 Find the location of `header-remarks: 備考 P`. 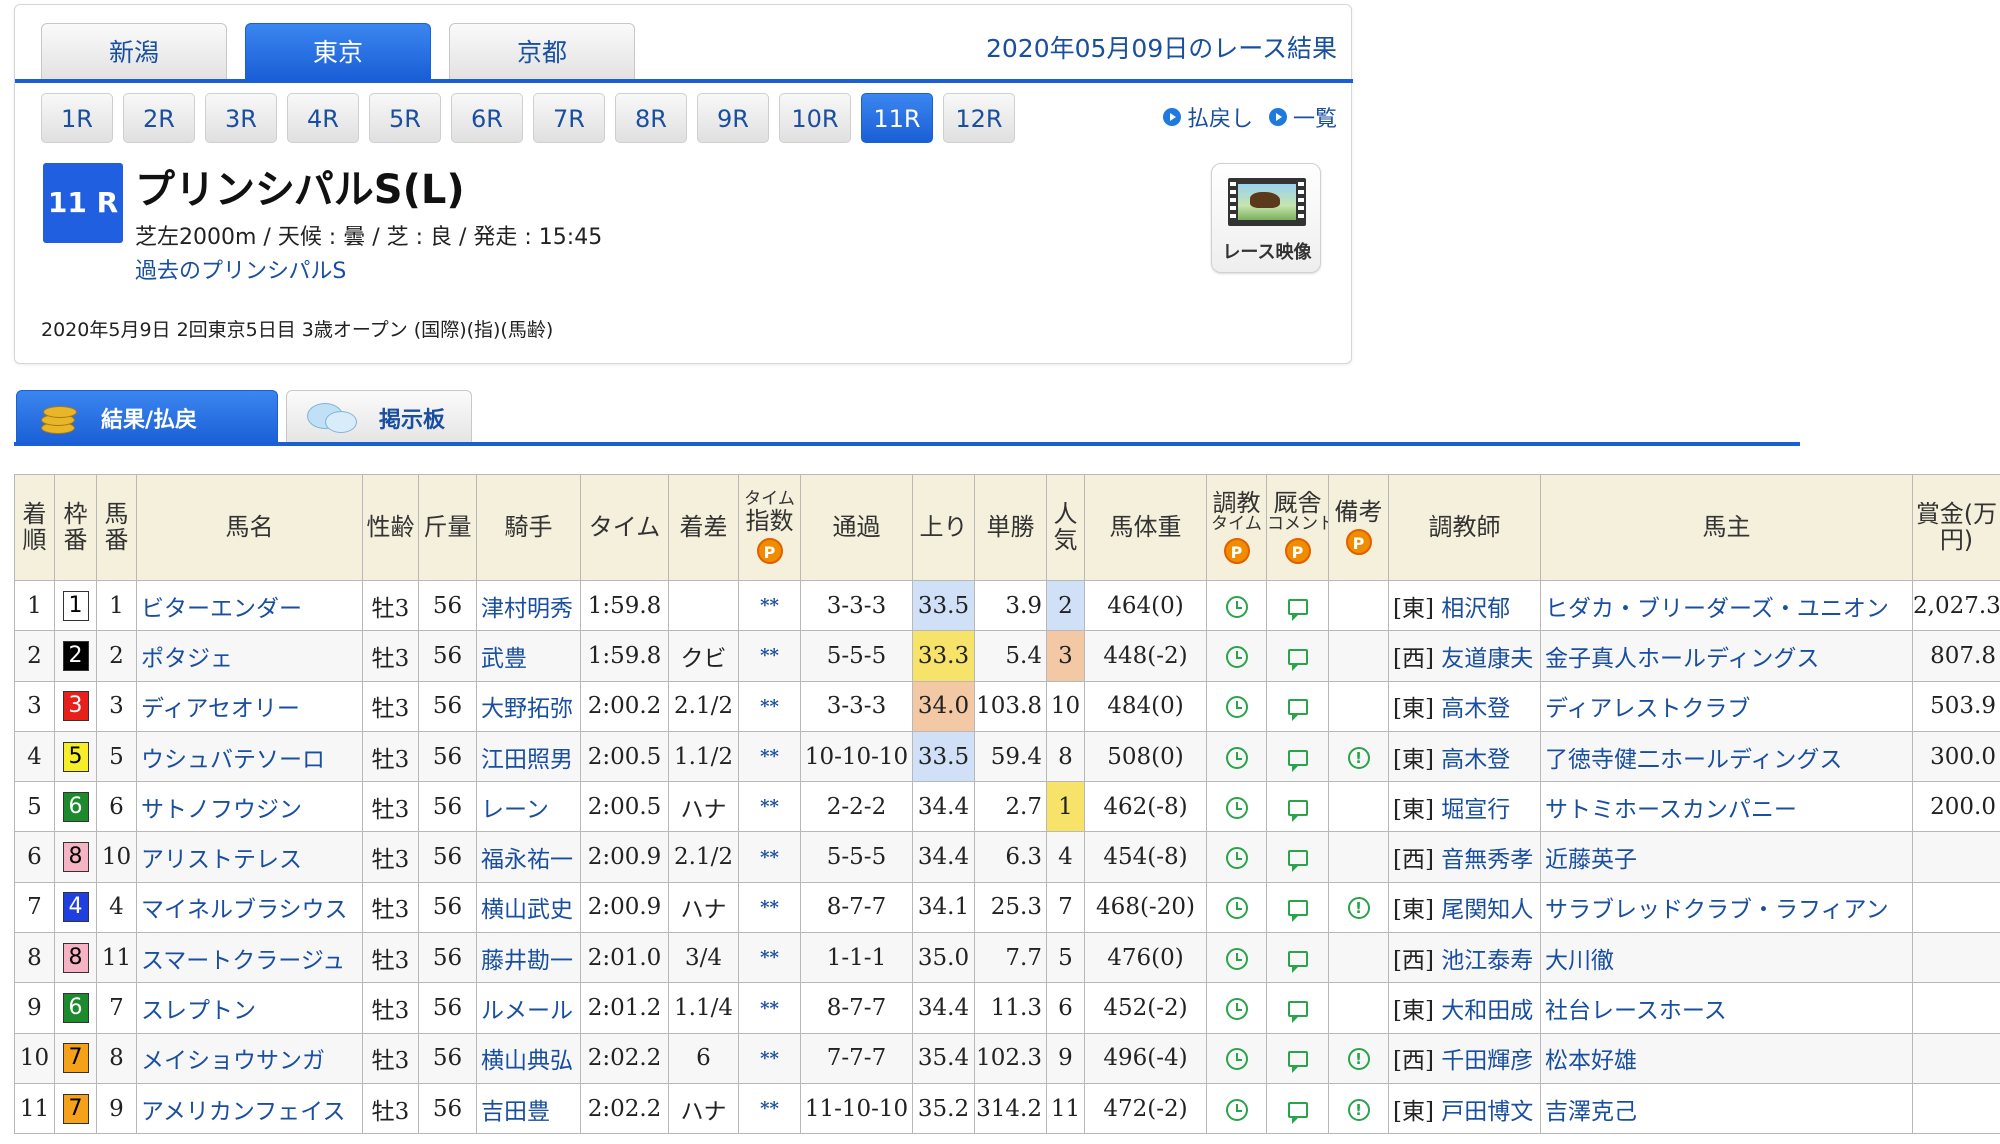

header-remarks: 備考 P is located at coordinates (1358, 527).